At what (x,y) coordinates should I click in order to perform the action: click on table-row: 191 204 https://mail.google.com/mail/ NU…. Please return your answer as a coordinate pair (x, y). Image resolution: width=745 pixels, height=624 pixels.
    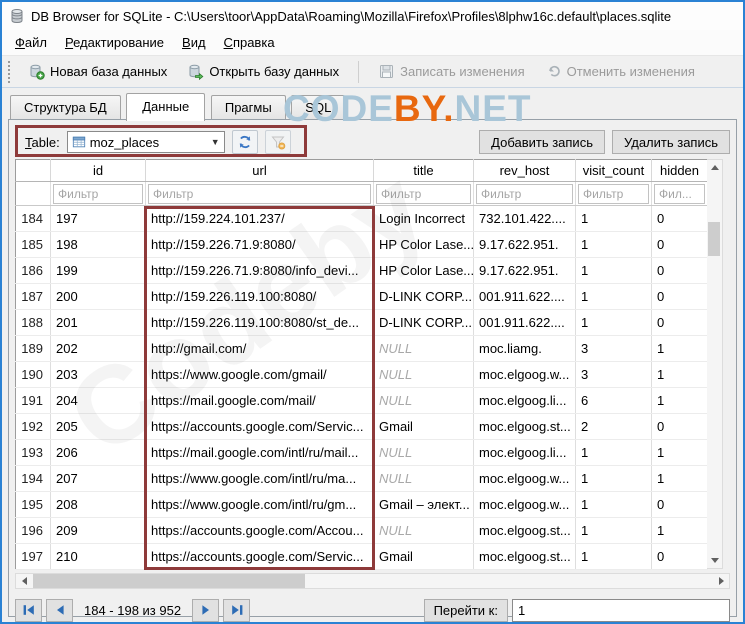
    Looking at the image, I should click on (361, 400).